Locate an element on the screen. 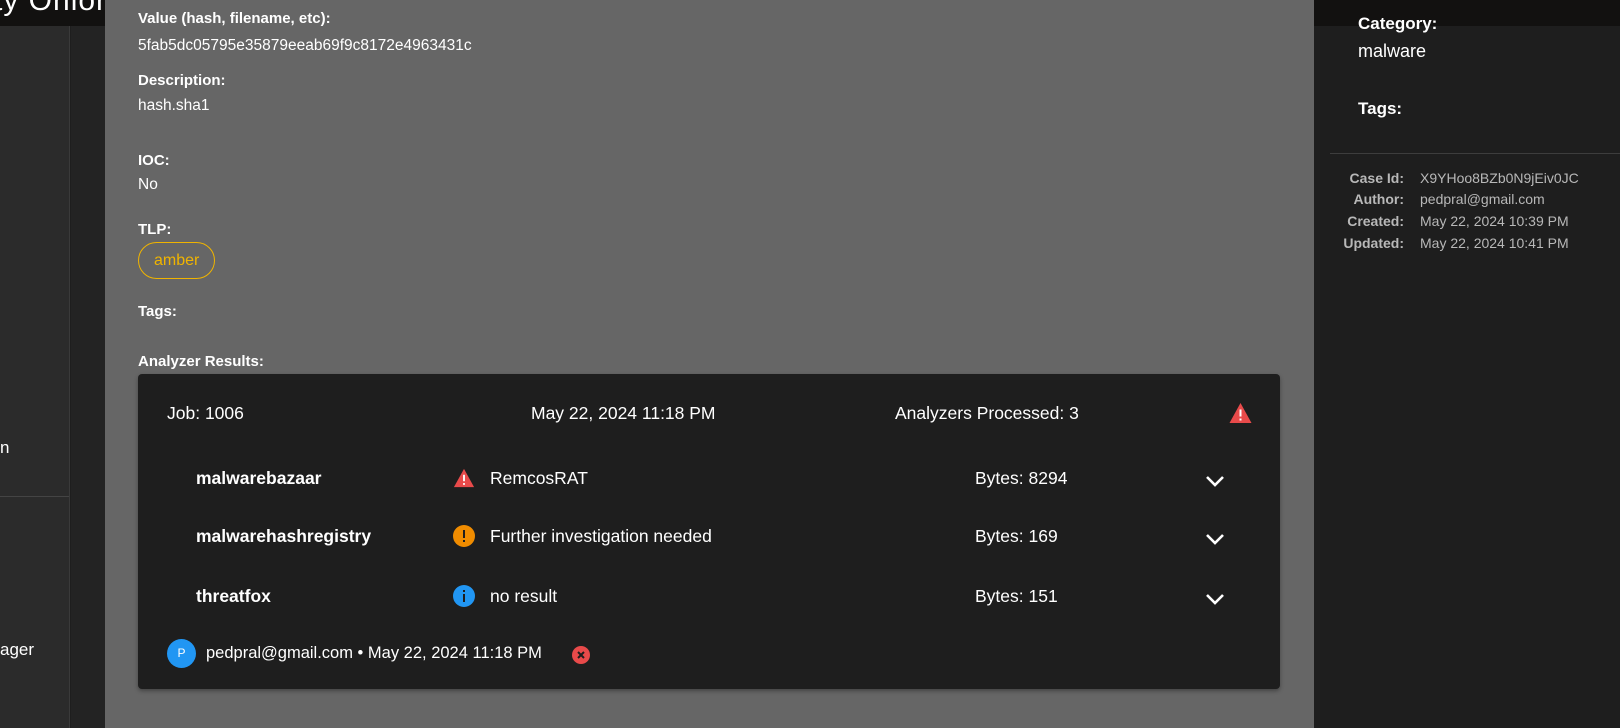 The height and width of the screenshot is (728, 1620). author-row: Author: pedpral@gmail.com is located at coordinates (1467, 202).